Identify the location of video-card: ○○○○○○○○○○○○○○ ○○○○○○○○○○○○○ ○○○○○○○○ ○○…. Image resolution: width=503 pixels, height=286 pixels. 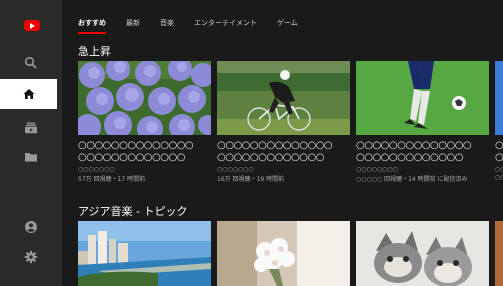
(422, 122).